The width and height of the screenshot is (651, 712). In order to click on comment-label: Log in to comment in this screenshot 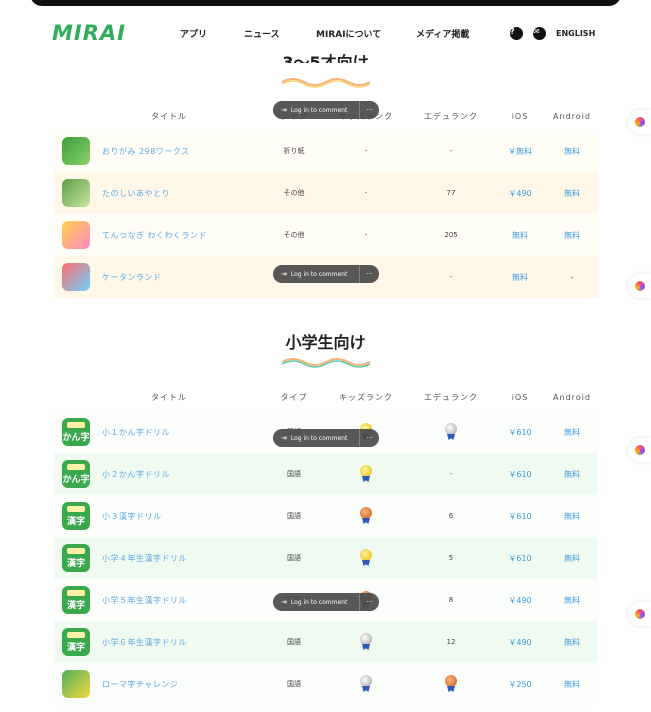, I will do `click(319, 438)`.